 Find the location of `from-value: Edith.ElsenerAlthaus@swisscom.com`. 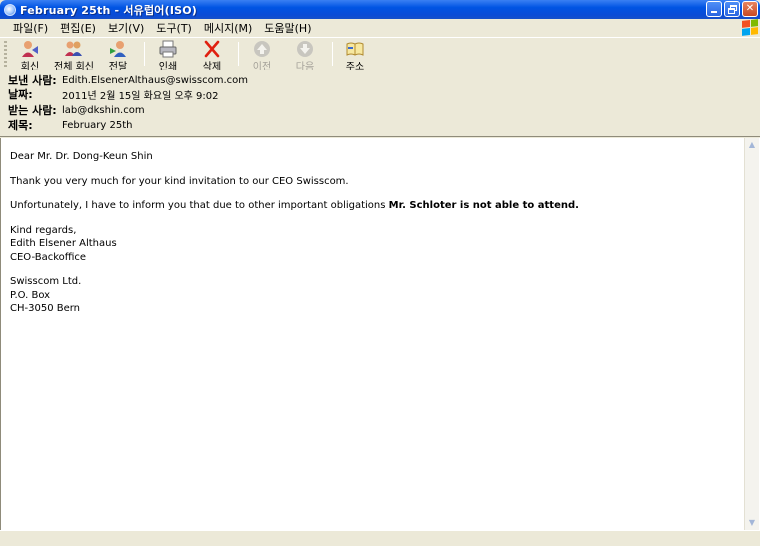

from-value: Edith.ElsenerAlthaus@swisscom.com is located at coordinates (155, 80).